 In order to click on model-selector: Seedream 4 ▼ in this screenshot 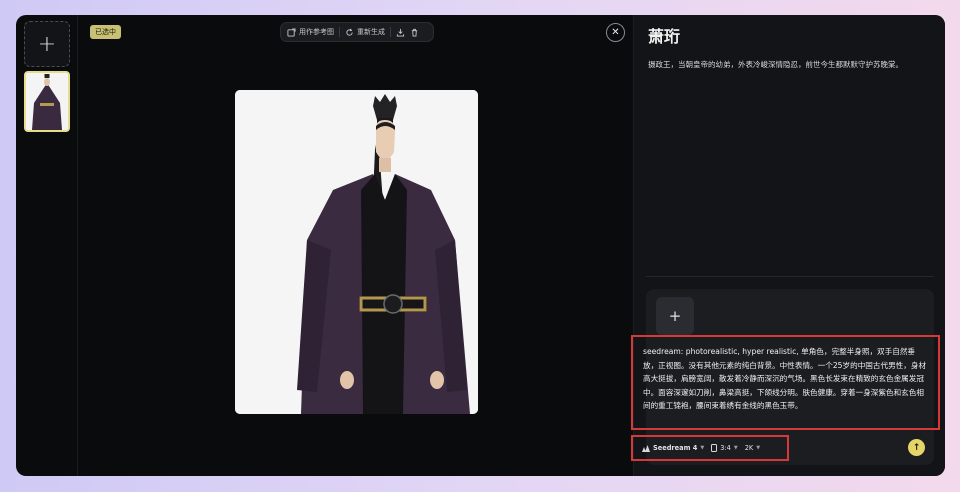, I will do `click(673, 448)`.